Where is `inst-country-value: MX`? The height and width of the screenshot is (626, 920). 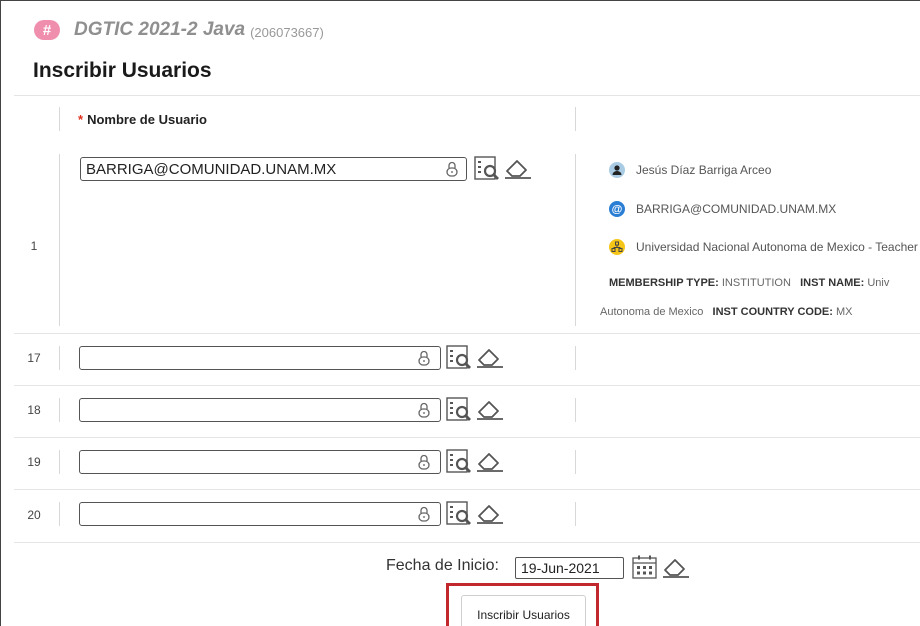
inst-country-value: MX is located at coordinates (844, 312).